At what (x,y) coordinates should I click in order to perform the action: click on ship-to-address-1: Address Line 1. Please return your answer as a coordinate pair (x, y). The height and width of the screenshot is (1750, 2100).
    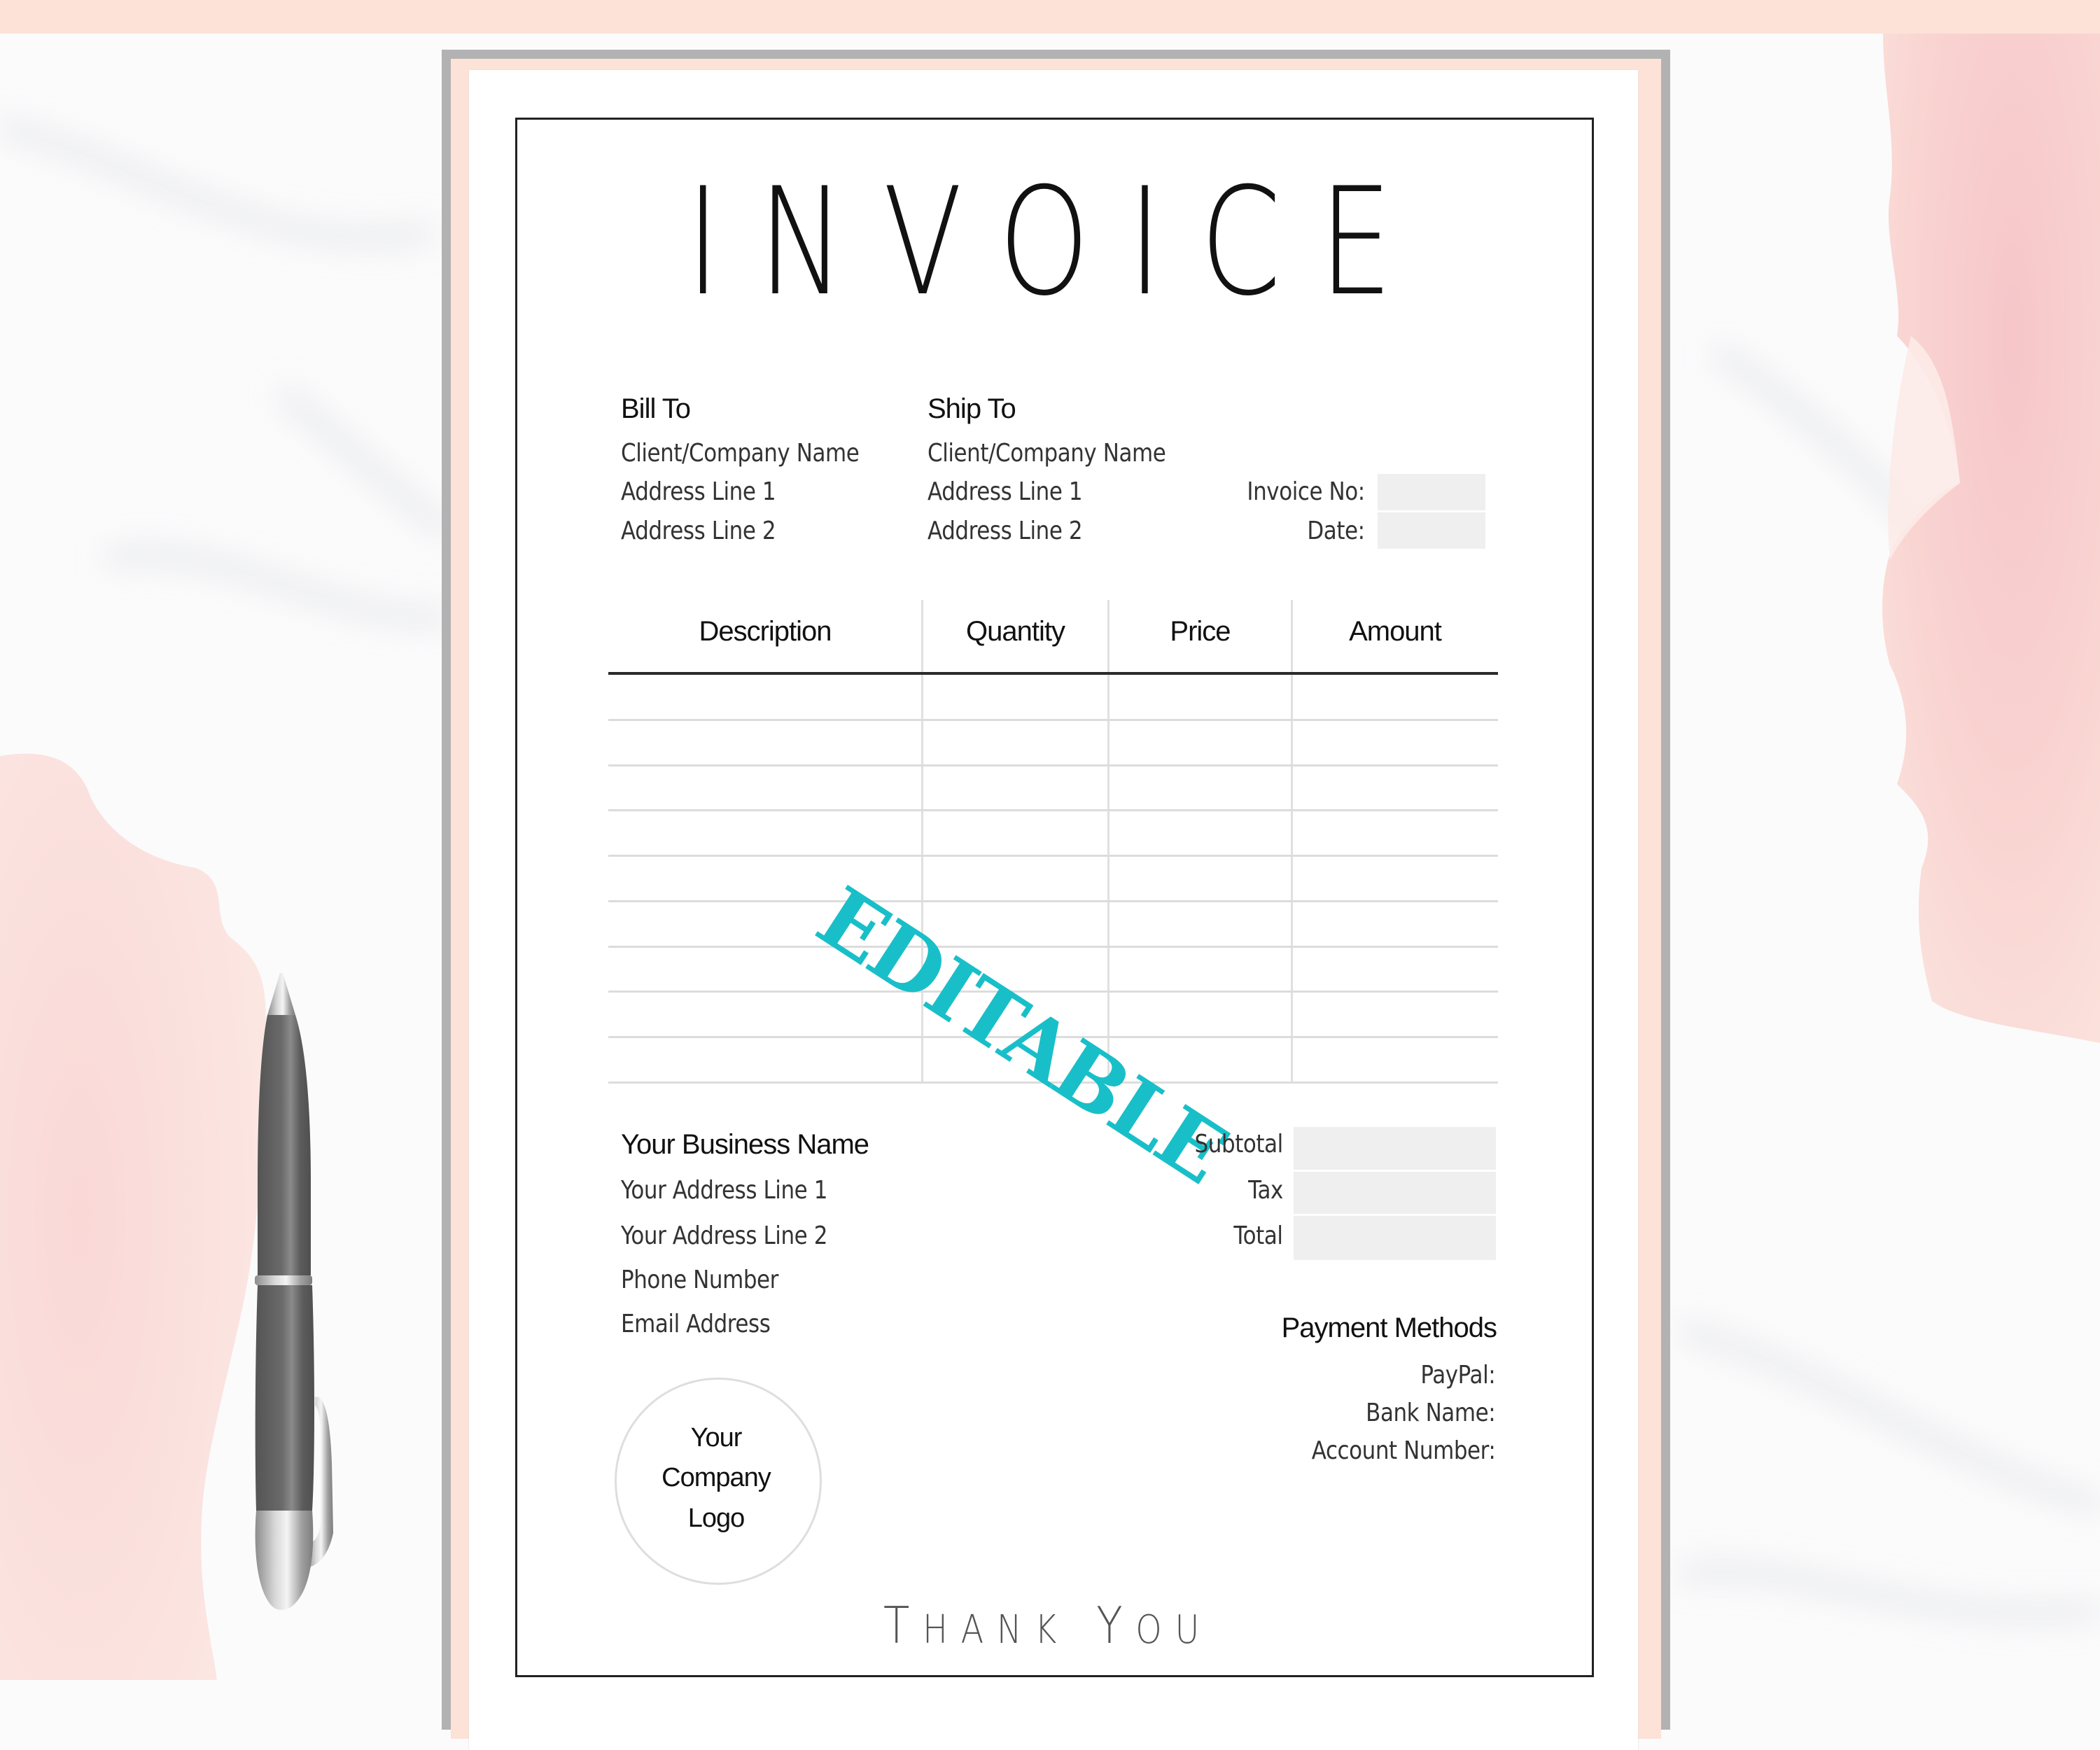
    Looking at the image, I should click on (1005, 491).